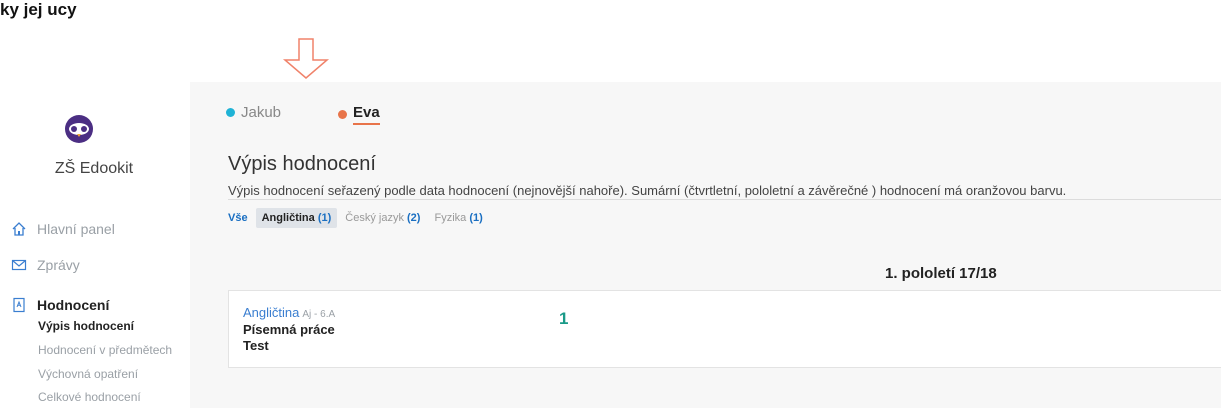 This screenshot has width=1221, height=408. Describe the element at coordinates (610, 20) in the screenshot. I see `top-caption: ky jej ucy` at that location.